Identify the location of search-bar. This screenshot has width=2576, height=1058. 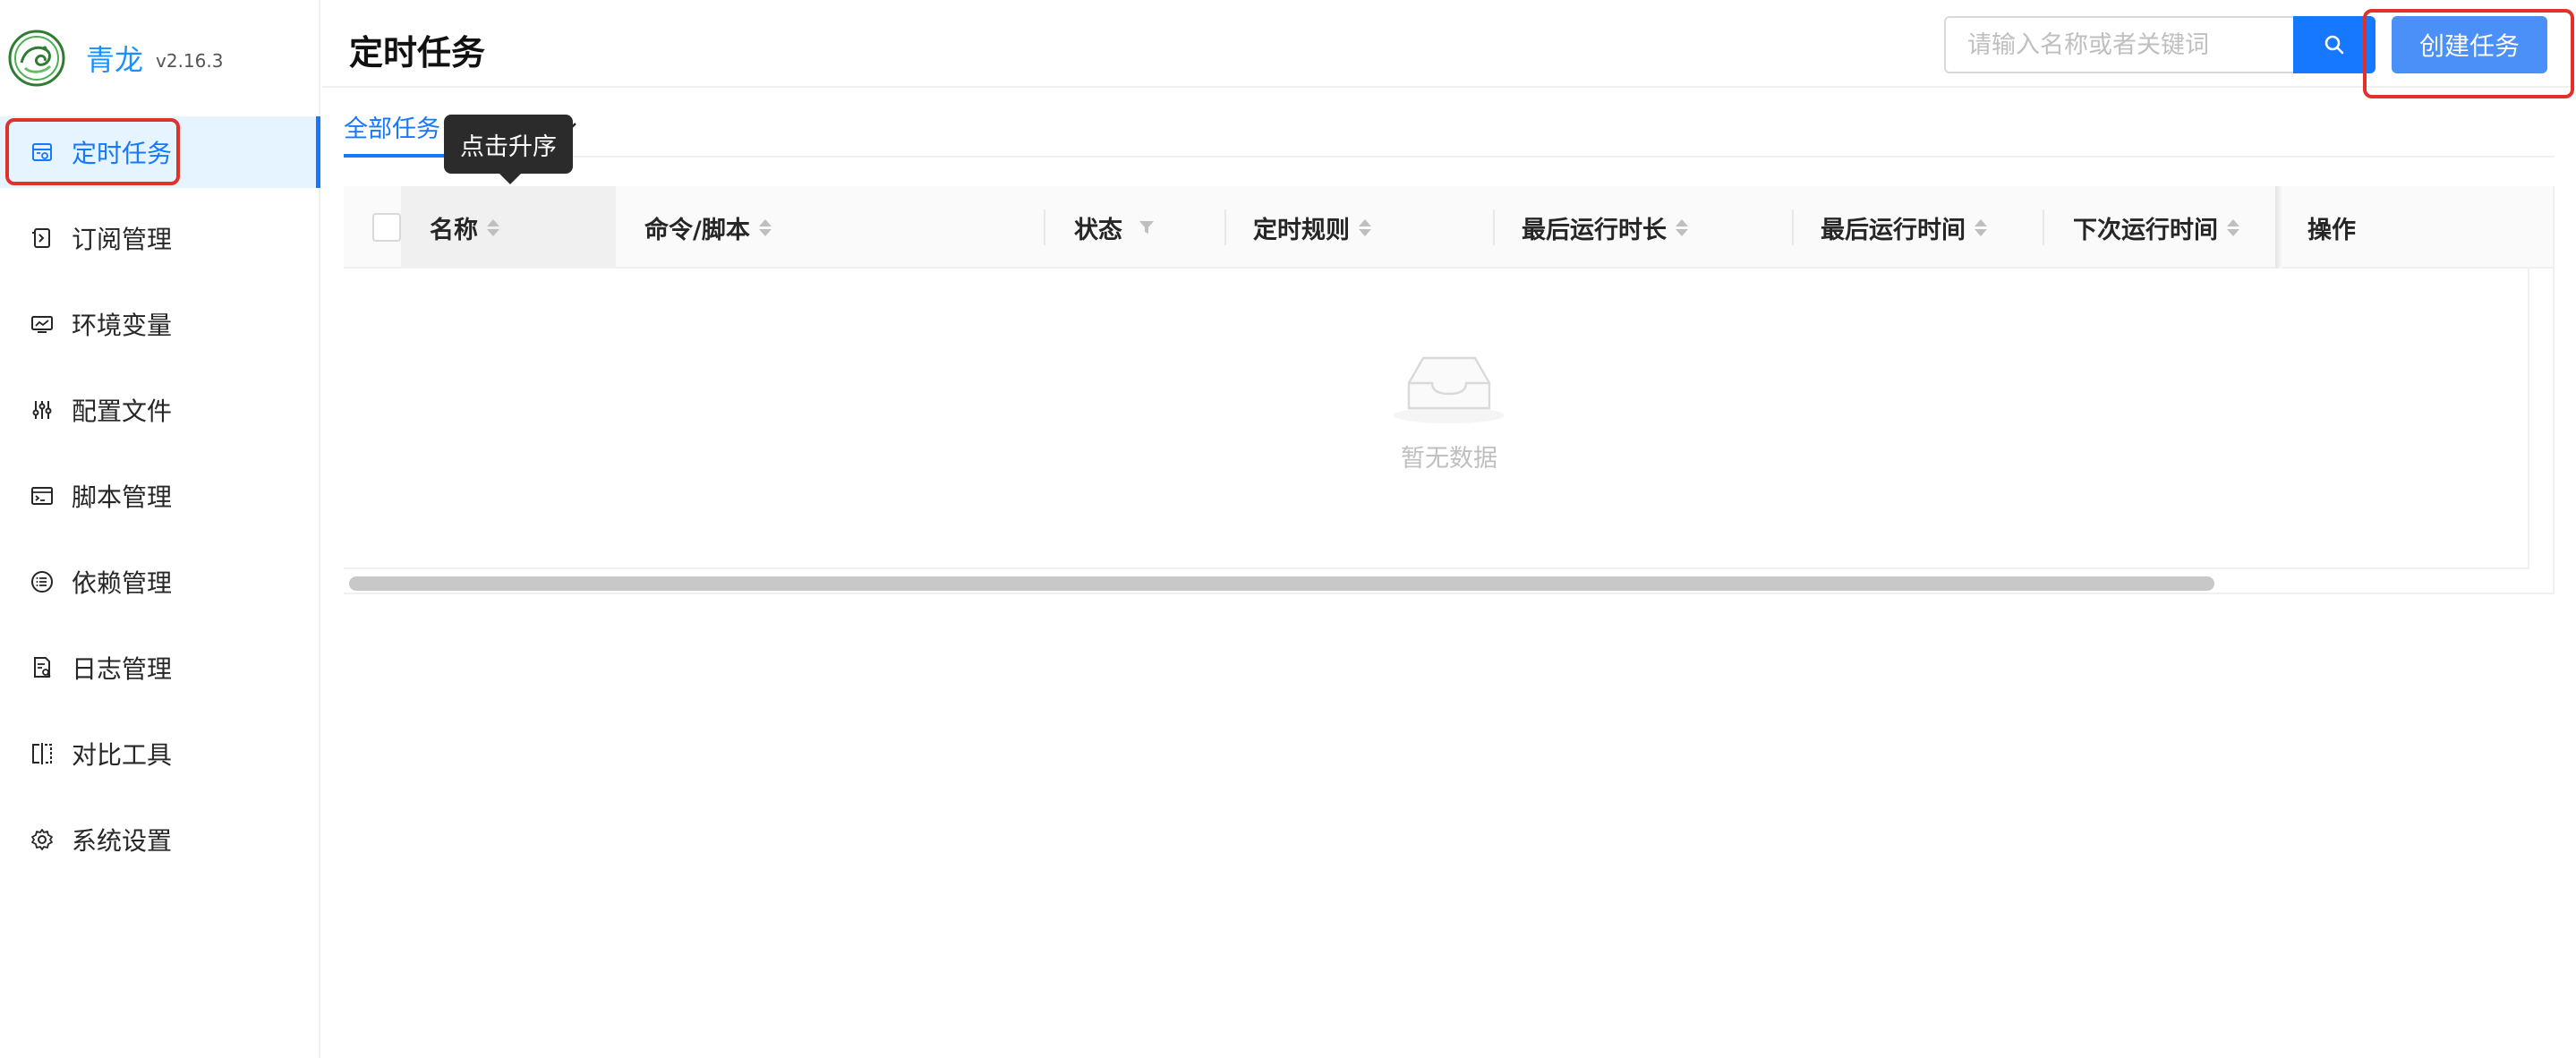
(2160, 44).